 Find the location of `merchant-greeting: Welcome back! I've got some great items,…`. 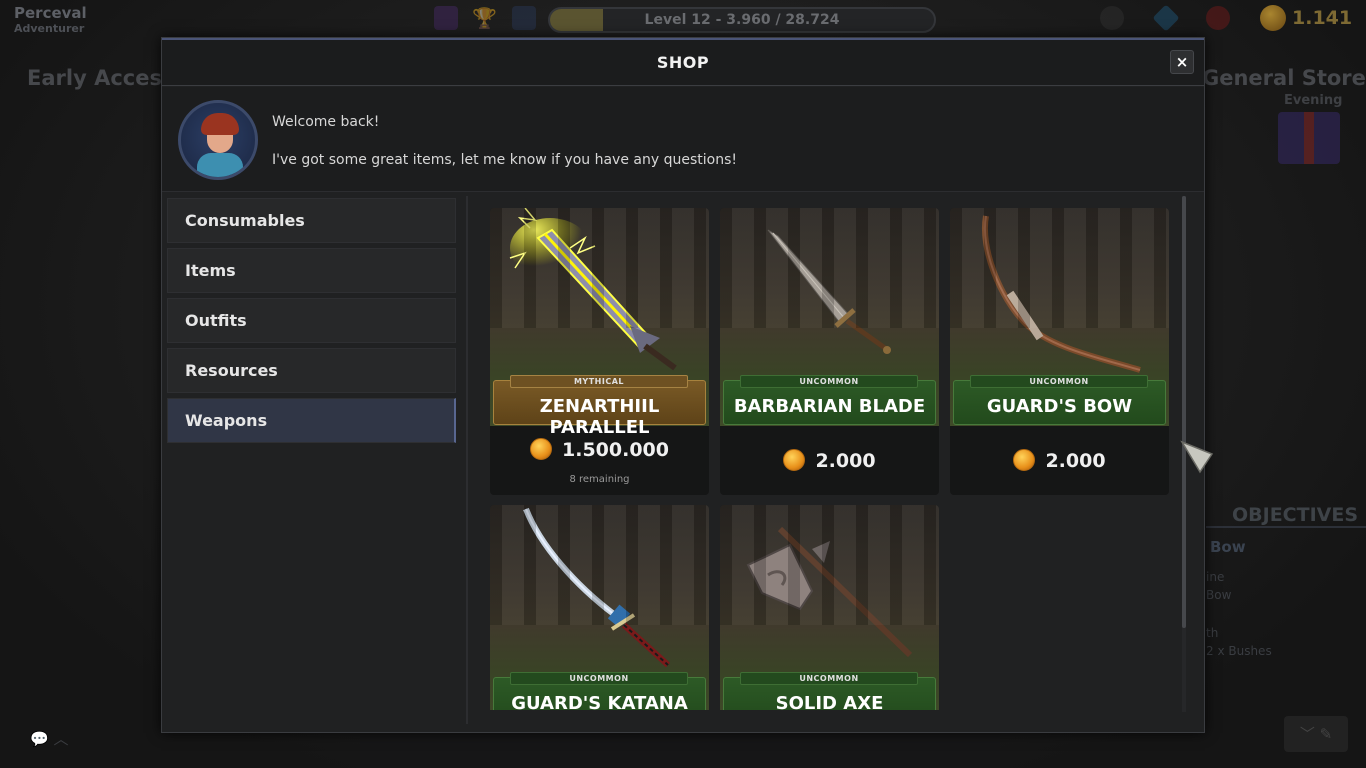

merchant-greeting: Welcome back! I've got some great items,… is located at coordinates (683, 139).